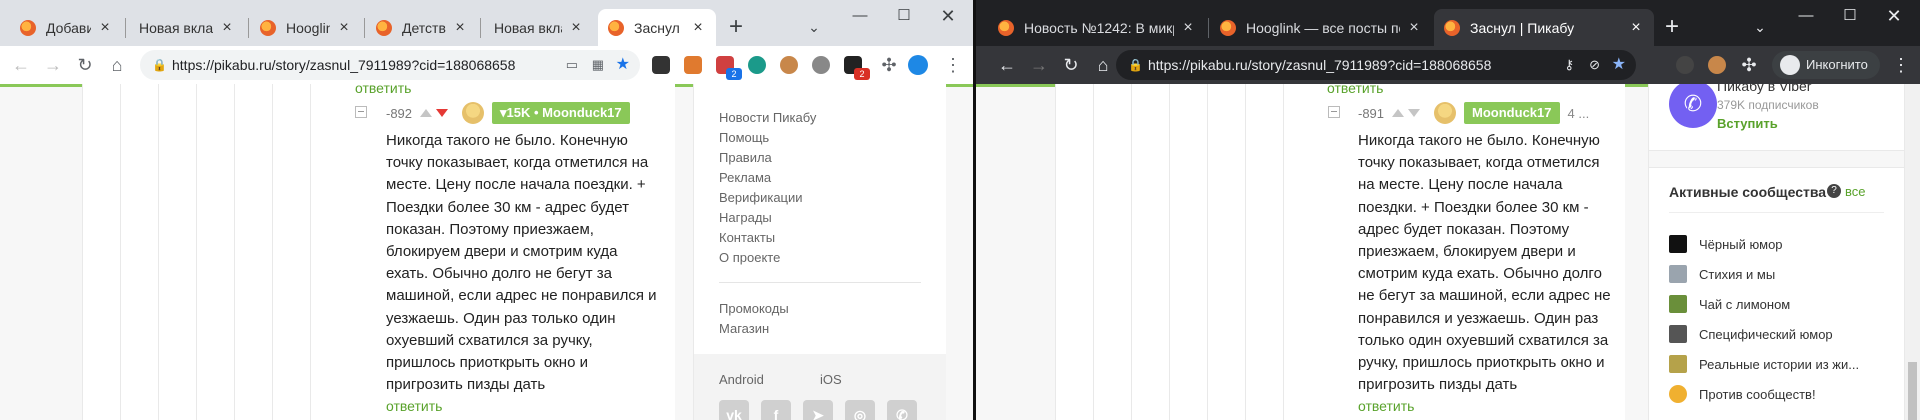 This screenshot has width=1920, height=420. I want to click on qr-icon: ▦, so click(598, 65).